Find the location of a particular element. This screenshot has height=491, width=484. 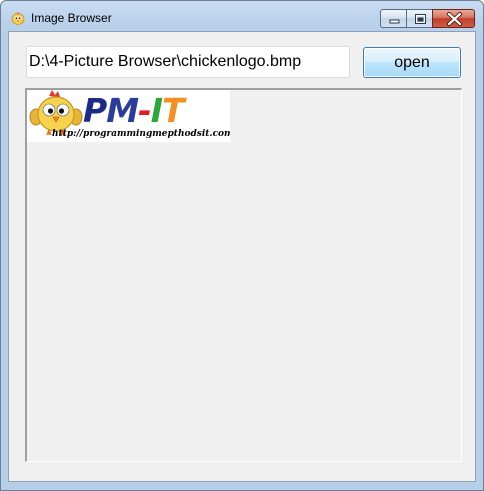

close-icon is located at coordinates (454, 19).